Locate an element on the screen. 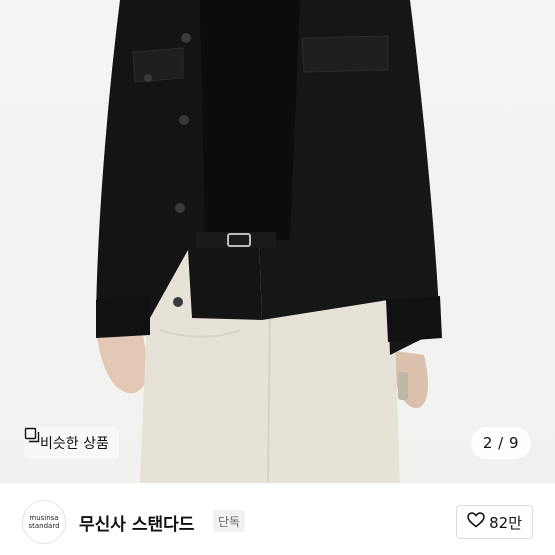 Image resolution: width=555 pixels, height=555 pixels. exclusive-badge: 단독 is located at coordinates (229, 521).